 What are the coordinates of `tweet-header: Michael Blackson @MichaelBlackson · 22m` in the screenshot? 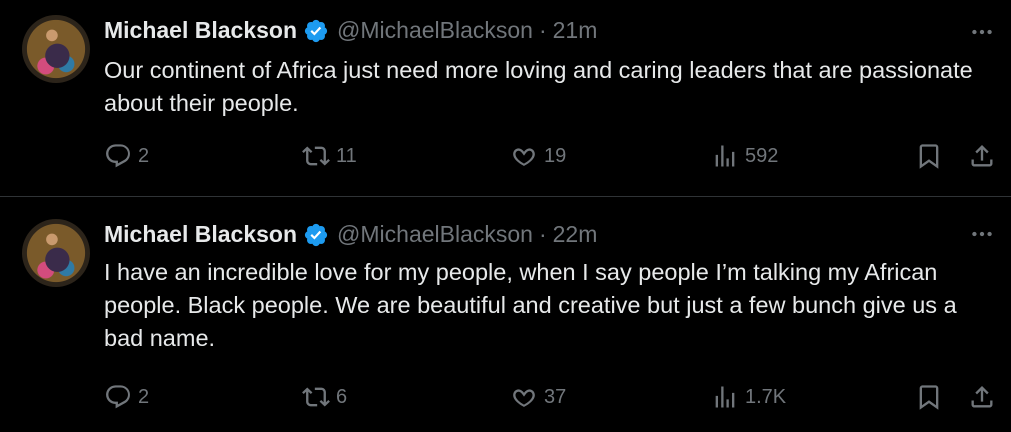 It's located at (350, 234).